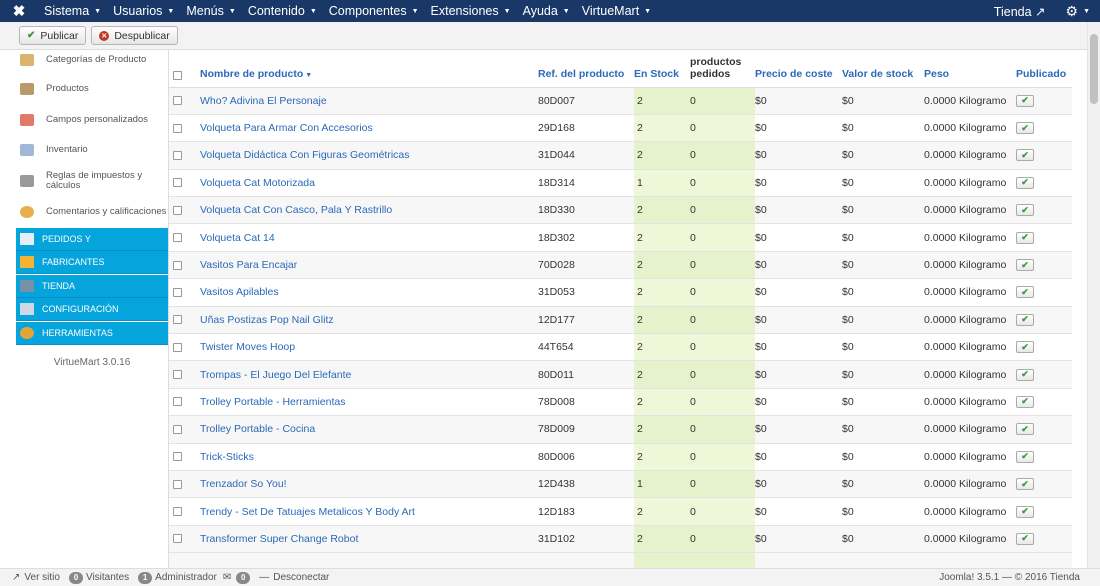  Describe the element at coordinates (92, 309) in the screenshot. I see `sidebar-section-configuracion: CONFIGURACIÓN` at that location.